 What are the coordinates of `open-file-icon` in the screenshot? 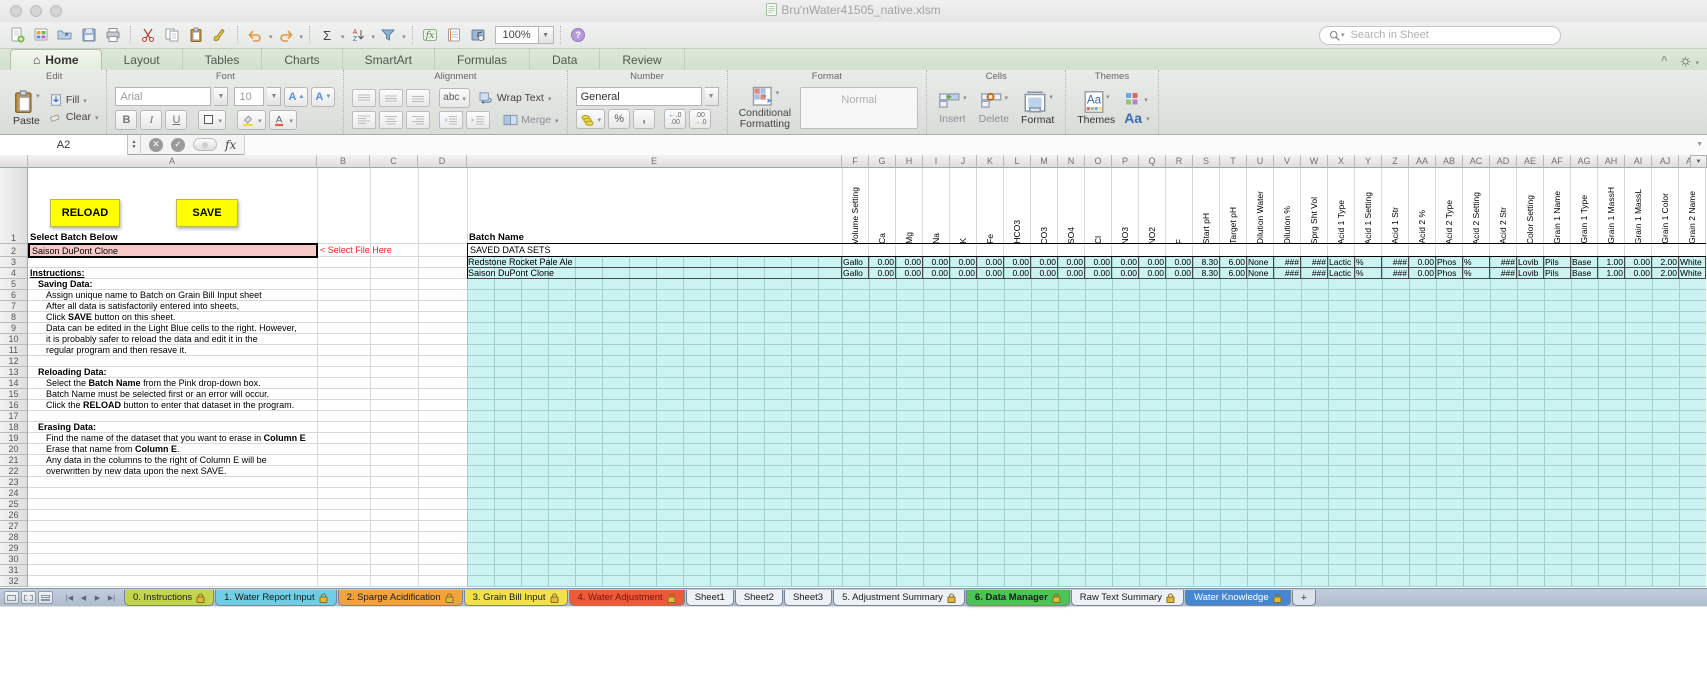 It's located at (65, 35).